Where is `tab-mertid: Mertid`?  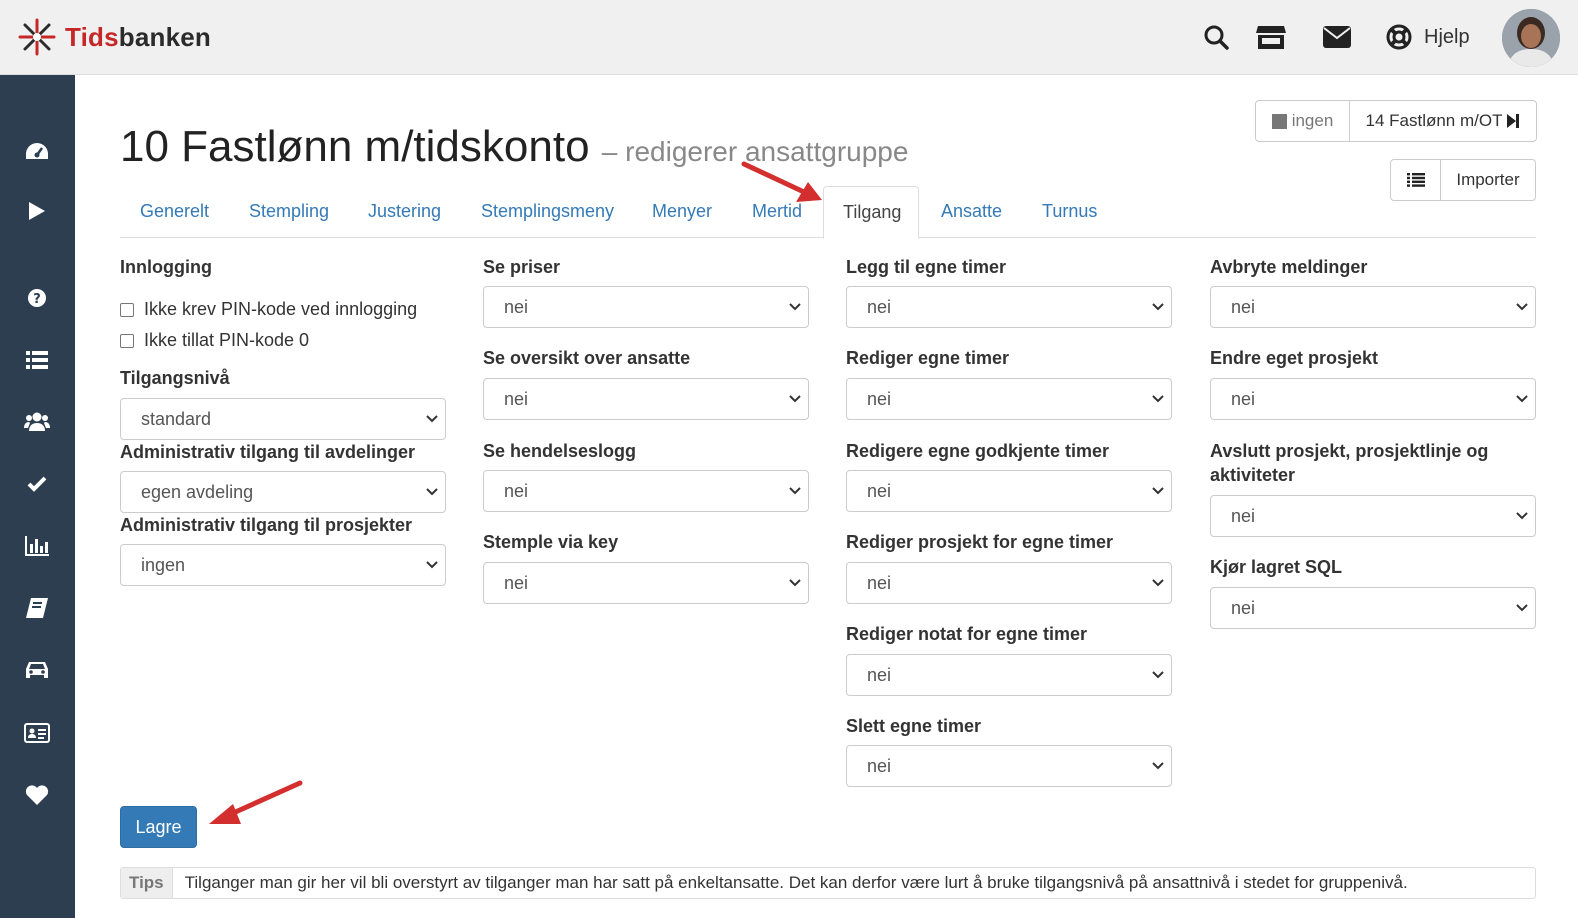 tab-mertid: Mertid is located at coordinates (777, 212).